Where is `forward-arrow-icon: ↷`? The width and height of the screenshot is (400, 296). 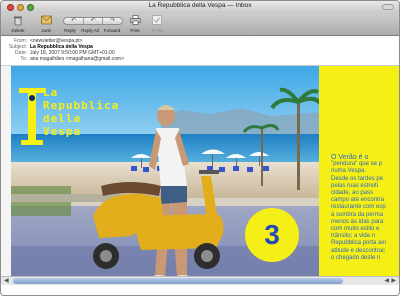
forward-arrow-icon: ↷ is located at coordinates (112, 21).